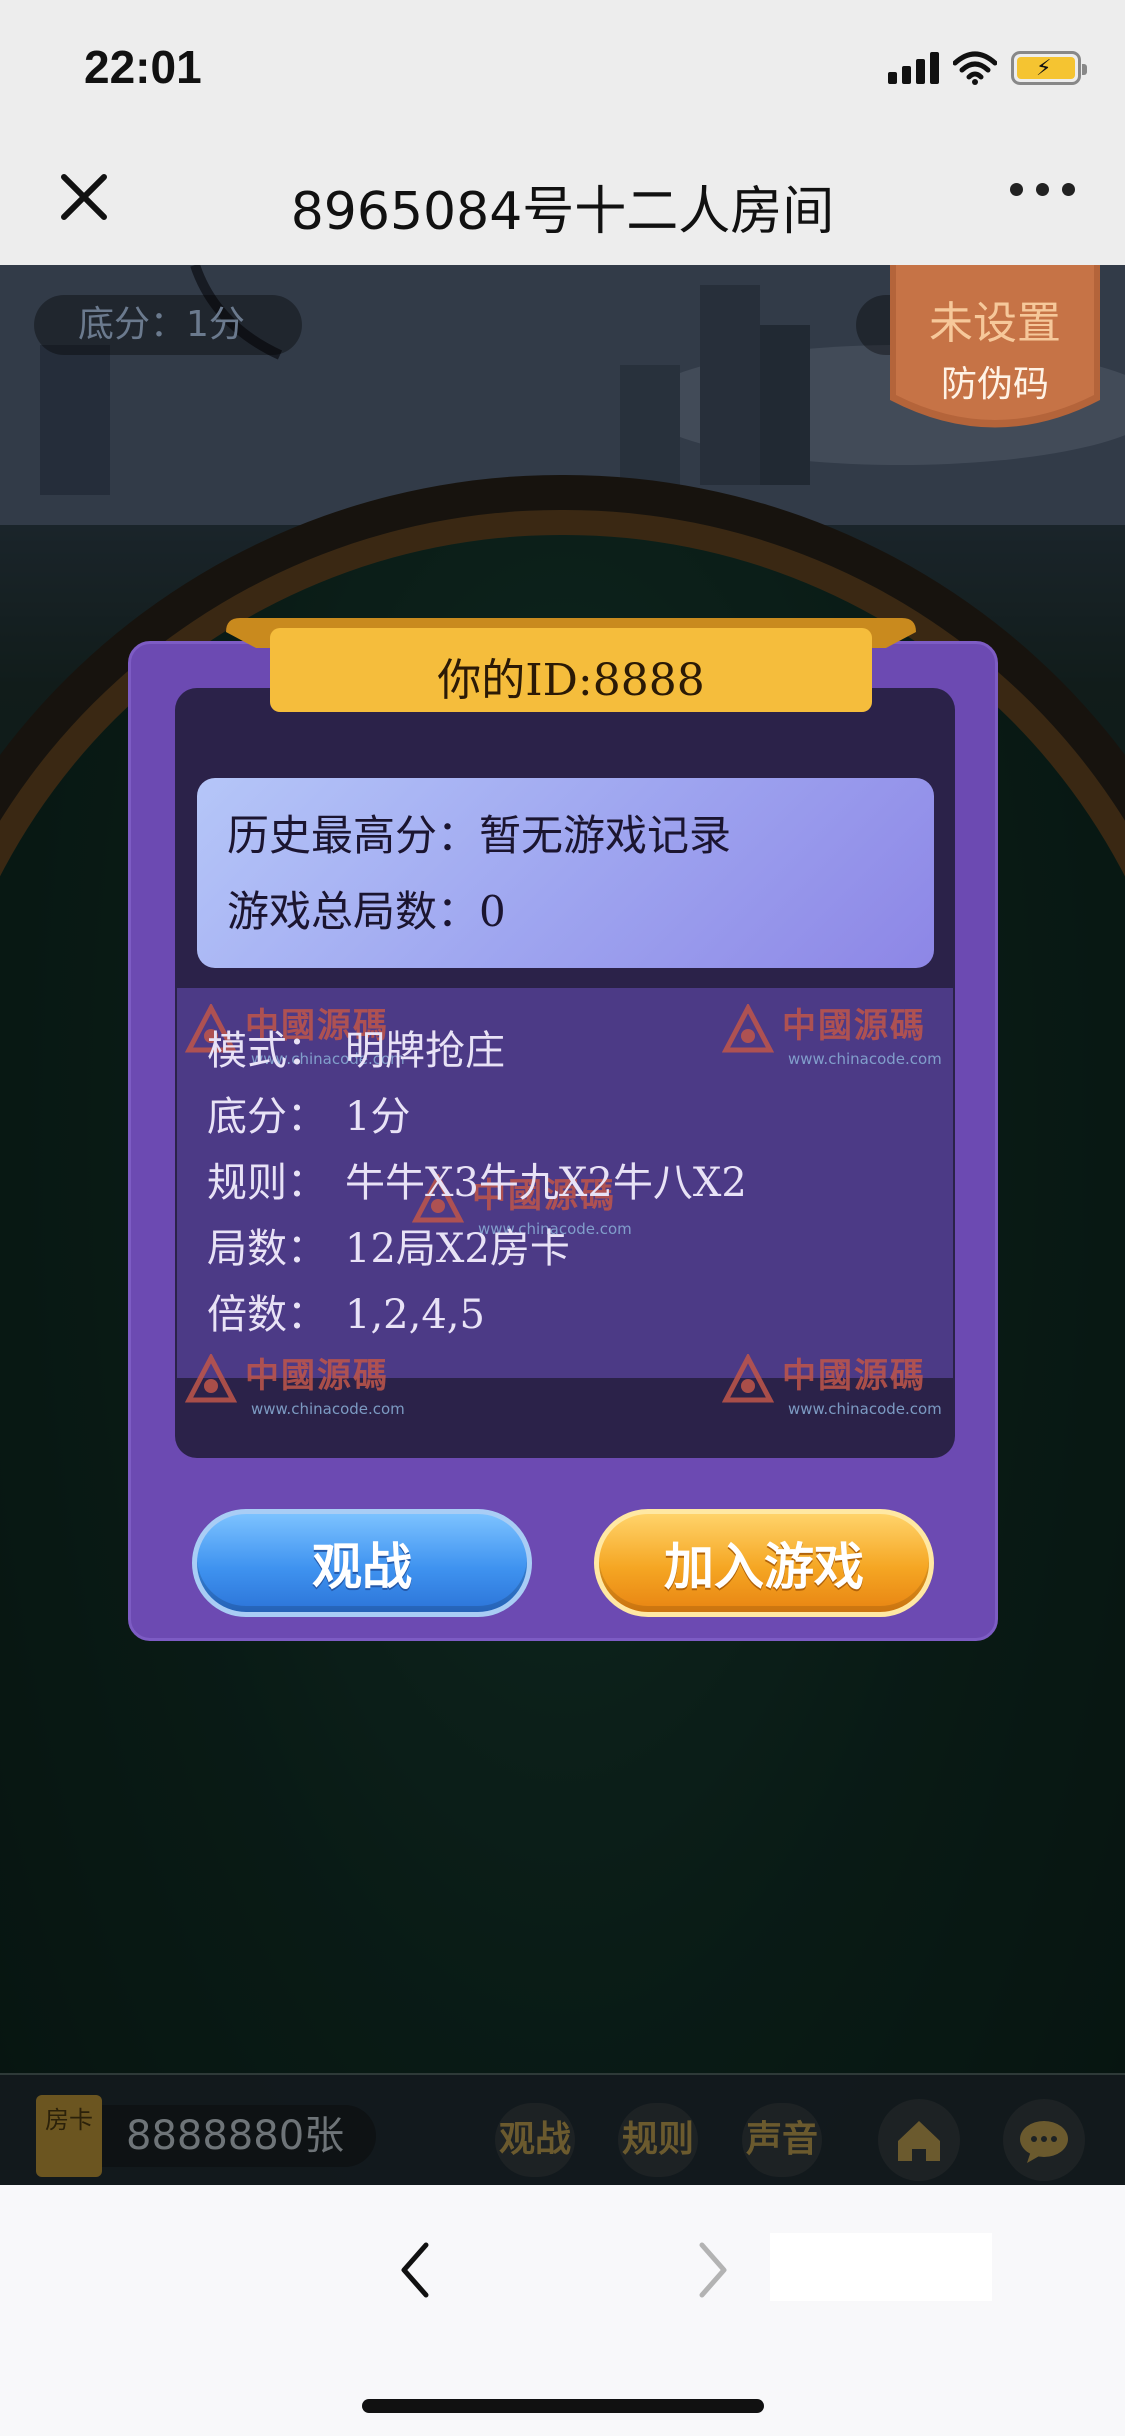  What do you see at coordinates (477, 1183) in the screenshot?
I see `rule-multipliers: 规则： 牛牛X3牛九X2牛八X2` at bounding box center [477, 1183].